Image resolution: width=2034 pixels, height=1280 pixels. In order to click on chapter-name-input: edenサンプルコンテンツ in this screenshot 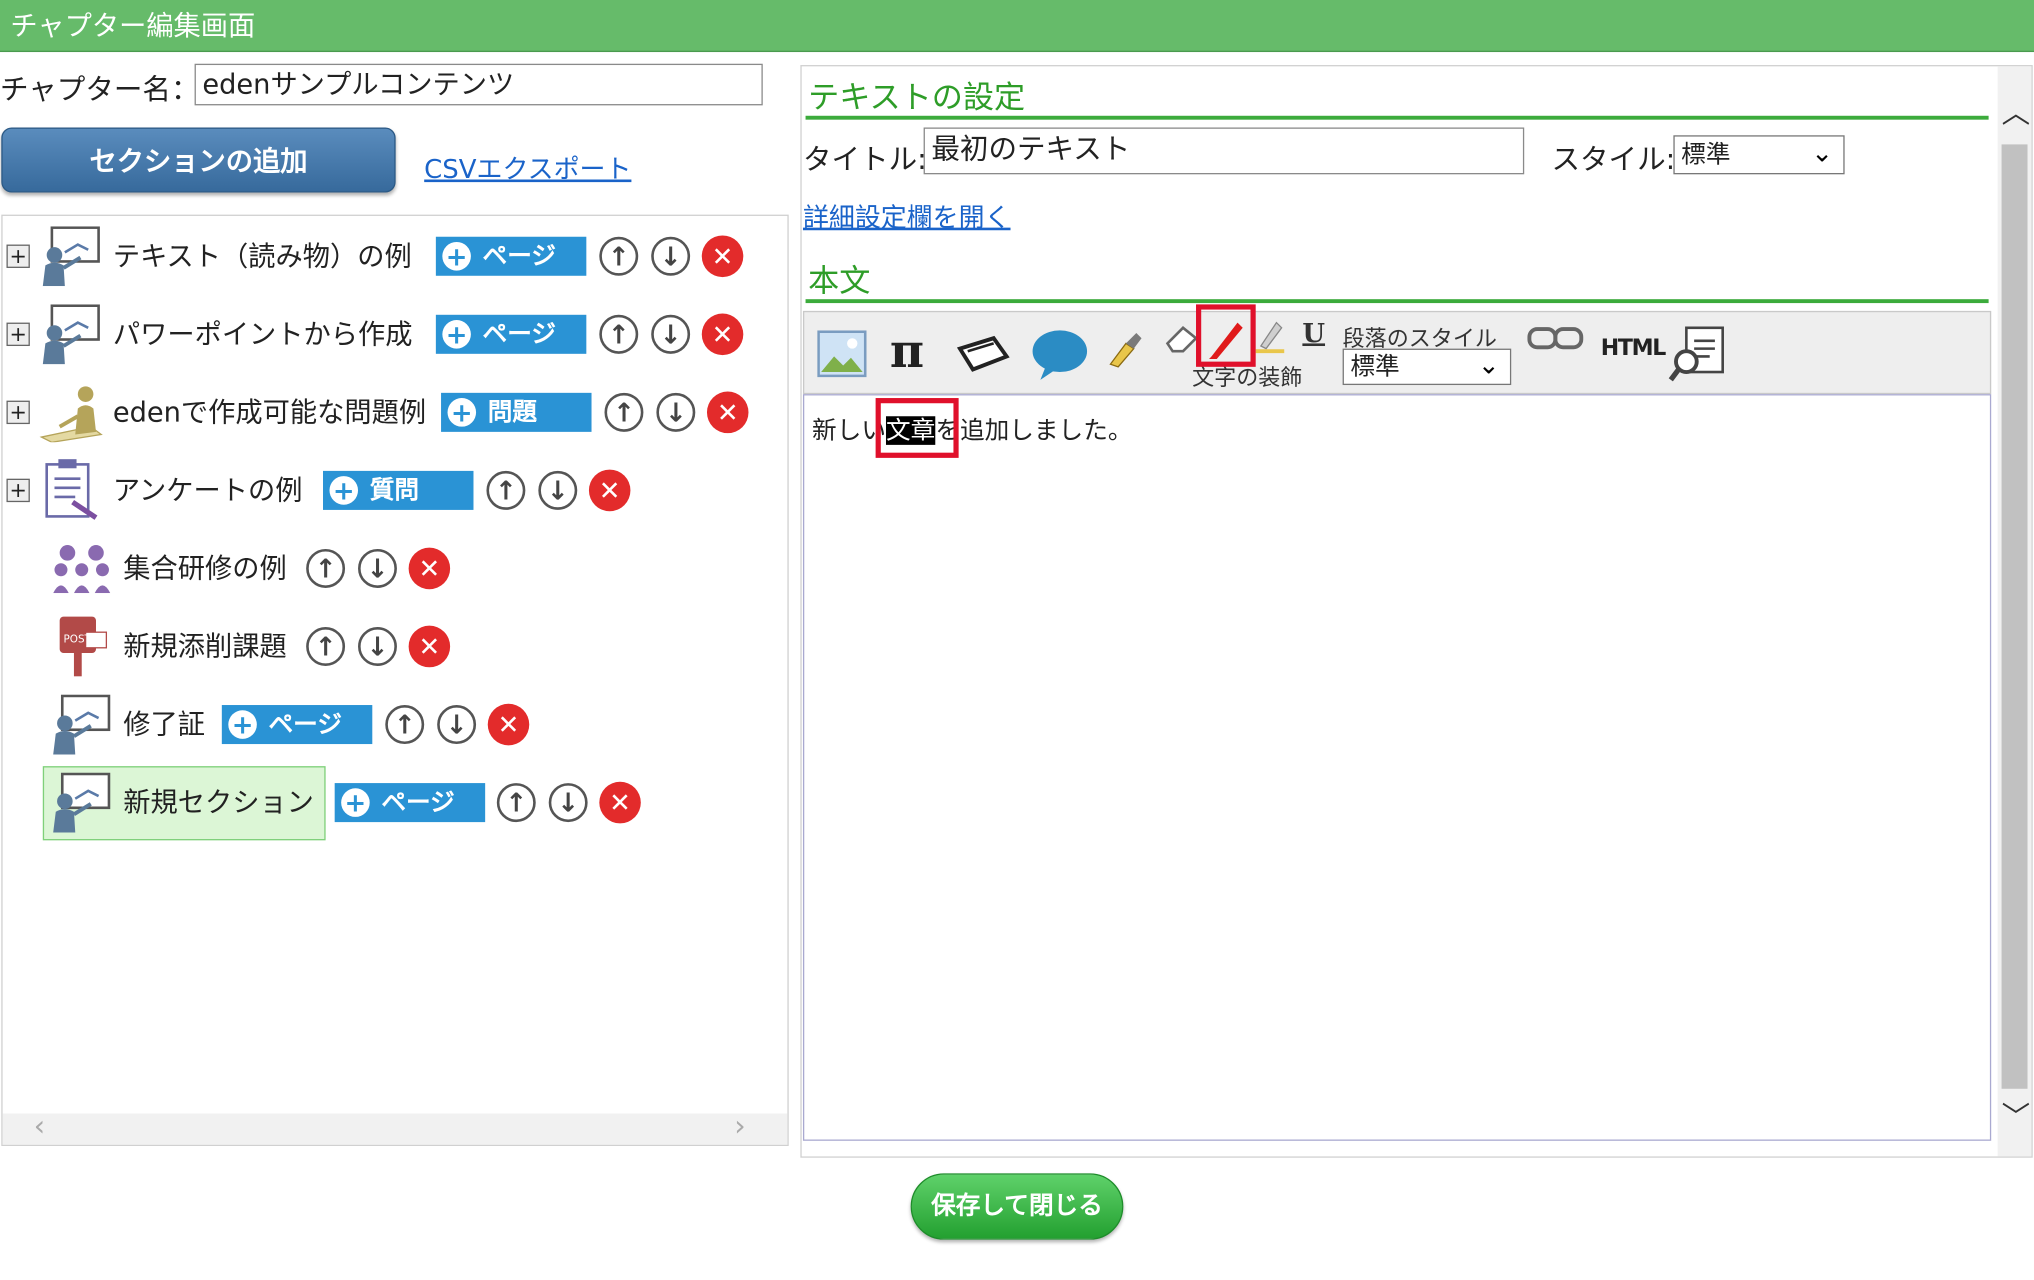, I will do `click(478, 84)`.